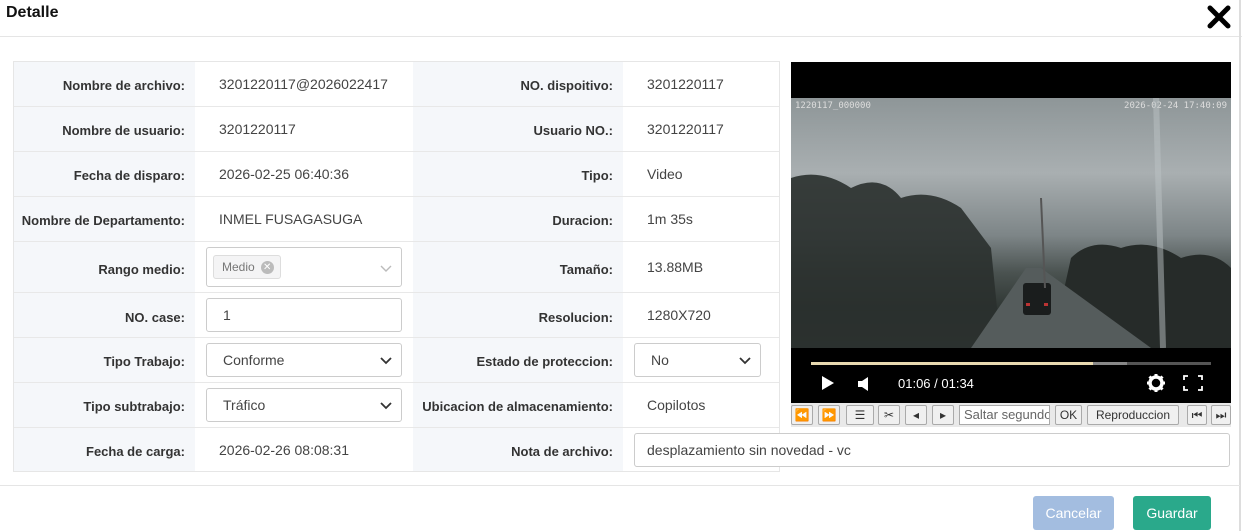 This screenshot has height=531, width=1242. What do you see at coordinates (707, 219) in the screenshot?
I see `value-duration: 1m 35s` at bounding box center [707, 219].